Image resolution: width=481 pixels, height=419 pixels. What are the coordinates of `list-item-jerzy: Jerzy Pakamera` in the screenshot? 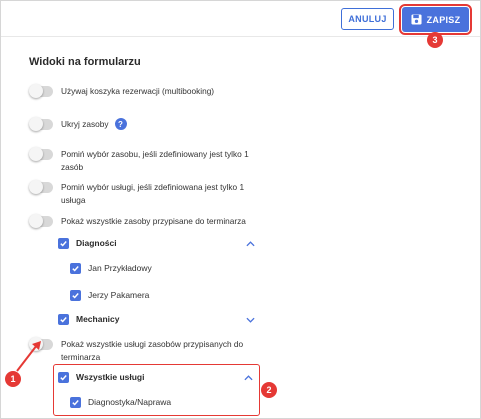 It's located at (109, 295).